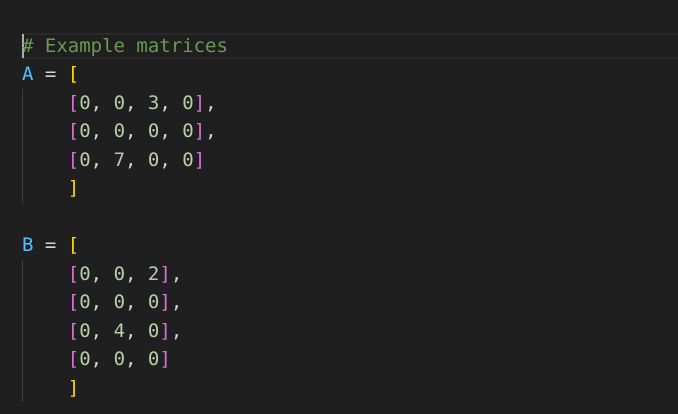  Describe the element at coordinates (153, 102) in the screenshot. I see `matrix-value: 3` at that location.